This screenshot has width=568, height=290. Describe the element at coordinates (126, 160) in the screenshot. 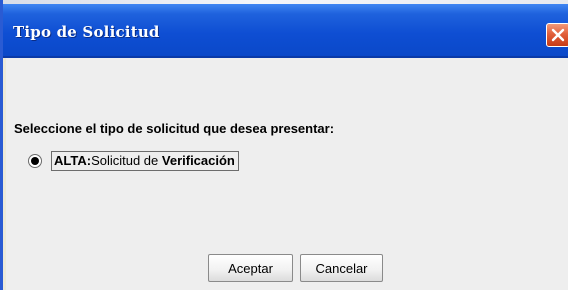

I see `option-middle: Solicitud de` at that location.